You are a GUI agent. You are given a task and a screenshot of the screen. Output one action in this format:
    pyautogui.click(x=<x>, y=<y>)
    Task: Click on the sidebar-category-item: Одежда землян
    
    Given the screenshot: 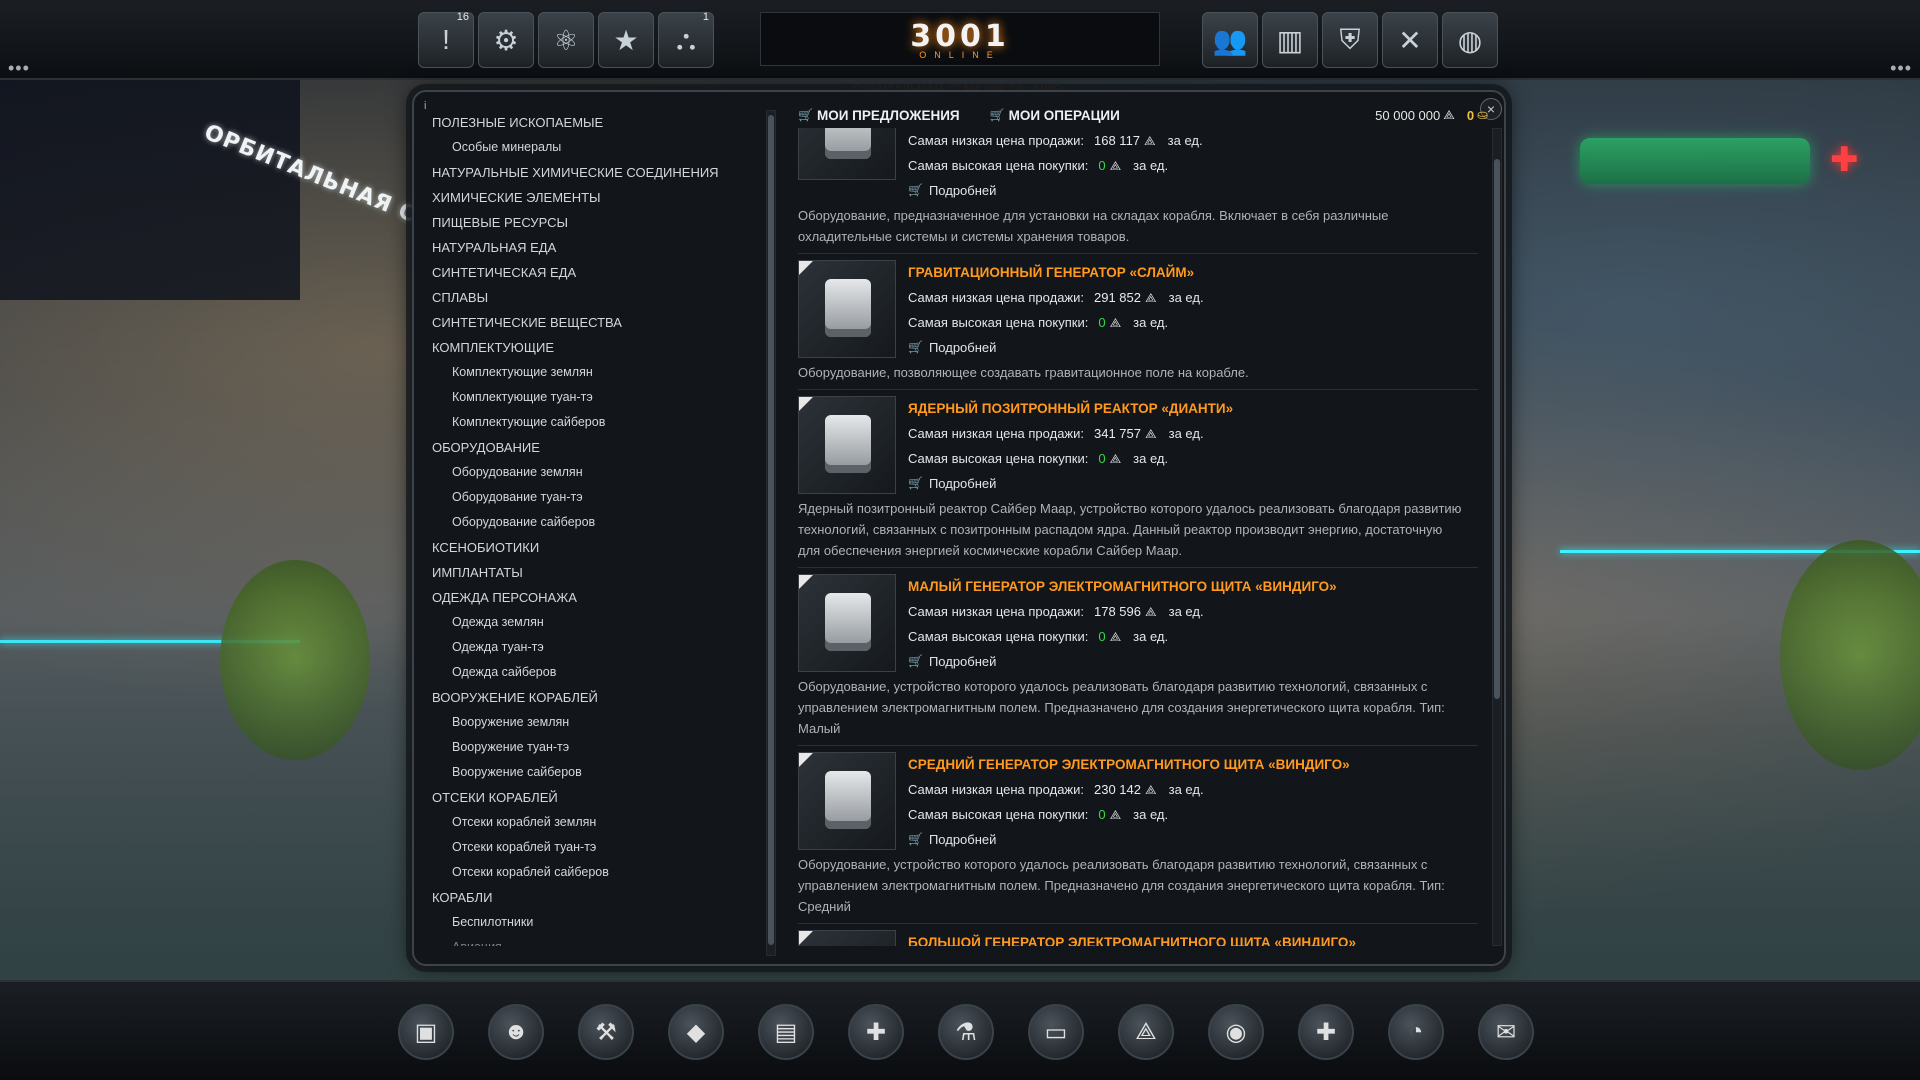 What is the action you would take?
    pyautogui.click(x=602, y=622)
    